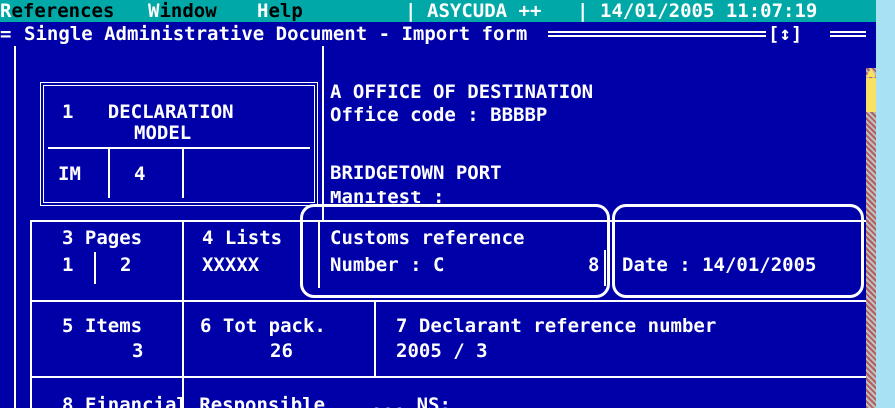 Image resolution: width=895 pixels, height=408 pixels. What do you see at coordinates (709, 11) in the screenshot?
I see `clock: 14/01/2005 11:07:19` at bounding box center [709, 11].